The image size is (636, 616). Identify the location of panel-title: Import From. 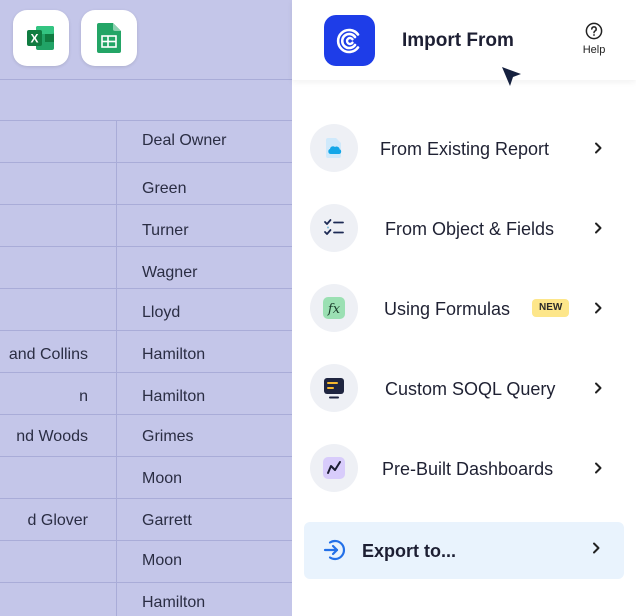
(458, 40).